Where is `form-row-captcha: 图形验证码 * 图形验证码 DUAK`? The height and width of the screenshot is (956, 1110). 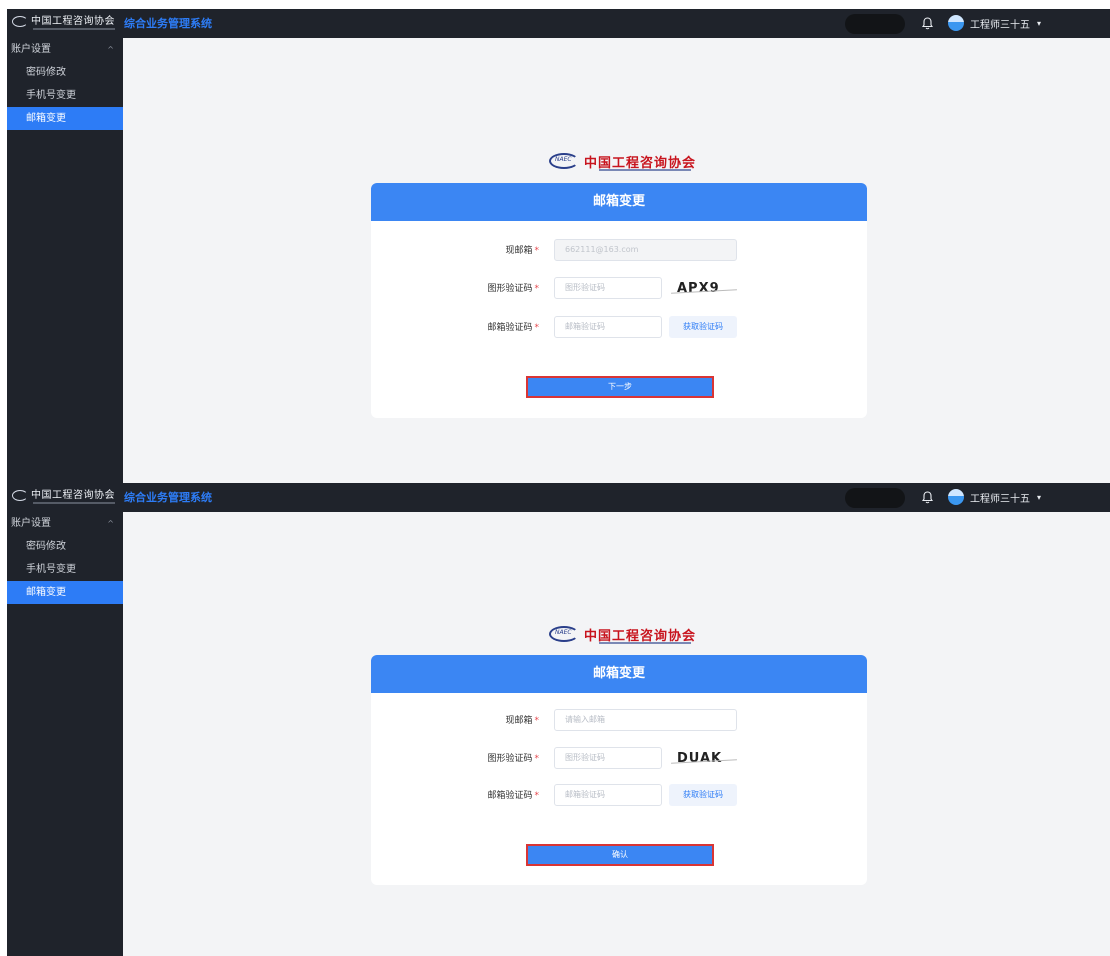 form-row-captcha: 图形验证码 * 图形验证码 DUAK is located at coordinates (619, 759).